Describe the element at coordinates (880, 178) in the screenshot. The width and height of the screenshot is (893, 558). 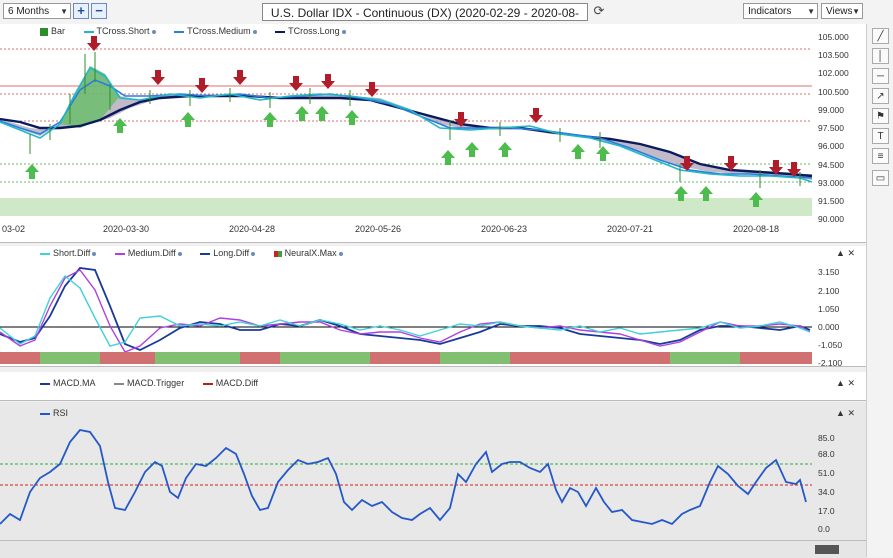
I see `comment-icon: ▭` at that location.